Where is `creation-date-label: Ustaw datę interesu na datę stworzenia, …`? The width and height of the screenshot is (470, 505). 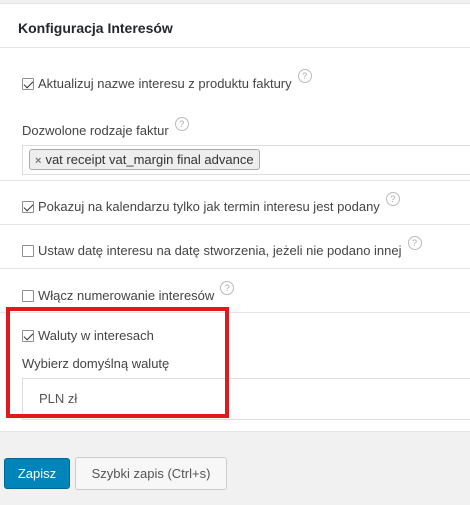 creation-date-label: Ustaw datę interesu na datę stworzenia, … is located at coordinates (220, 250).